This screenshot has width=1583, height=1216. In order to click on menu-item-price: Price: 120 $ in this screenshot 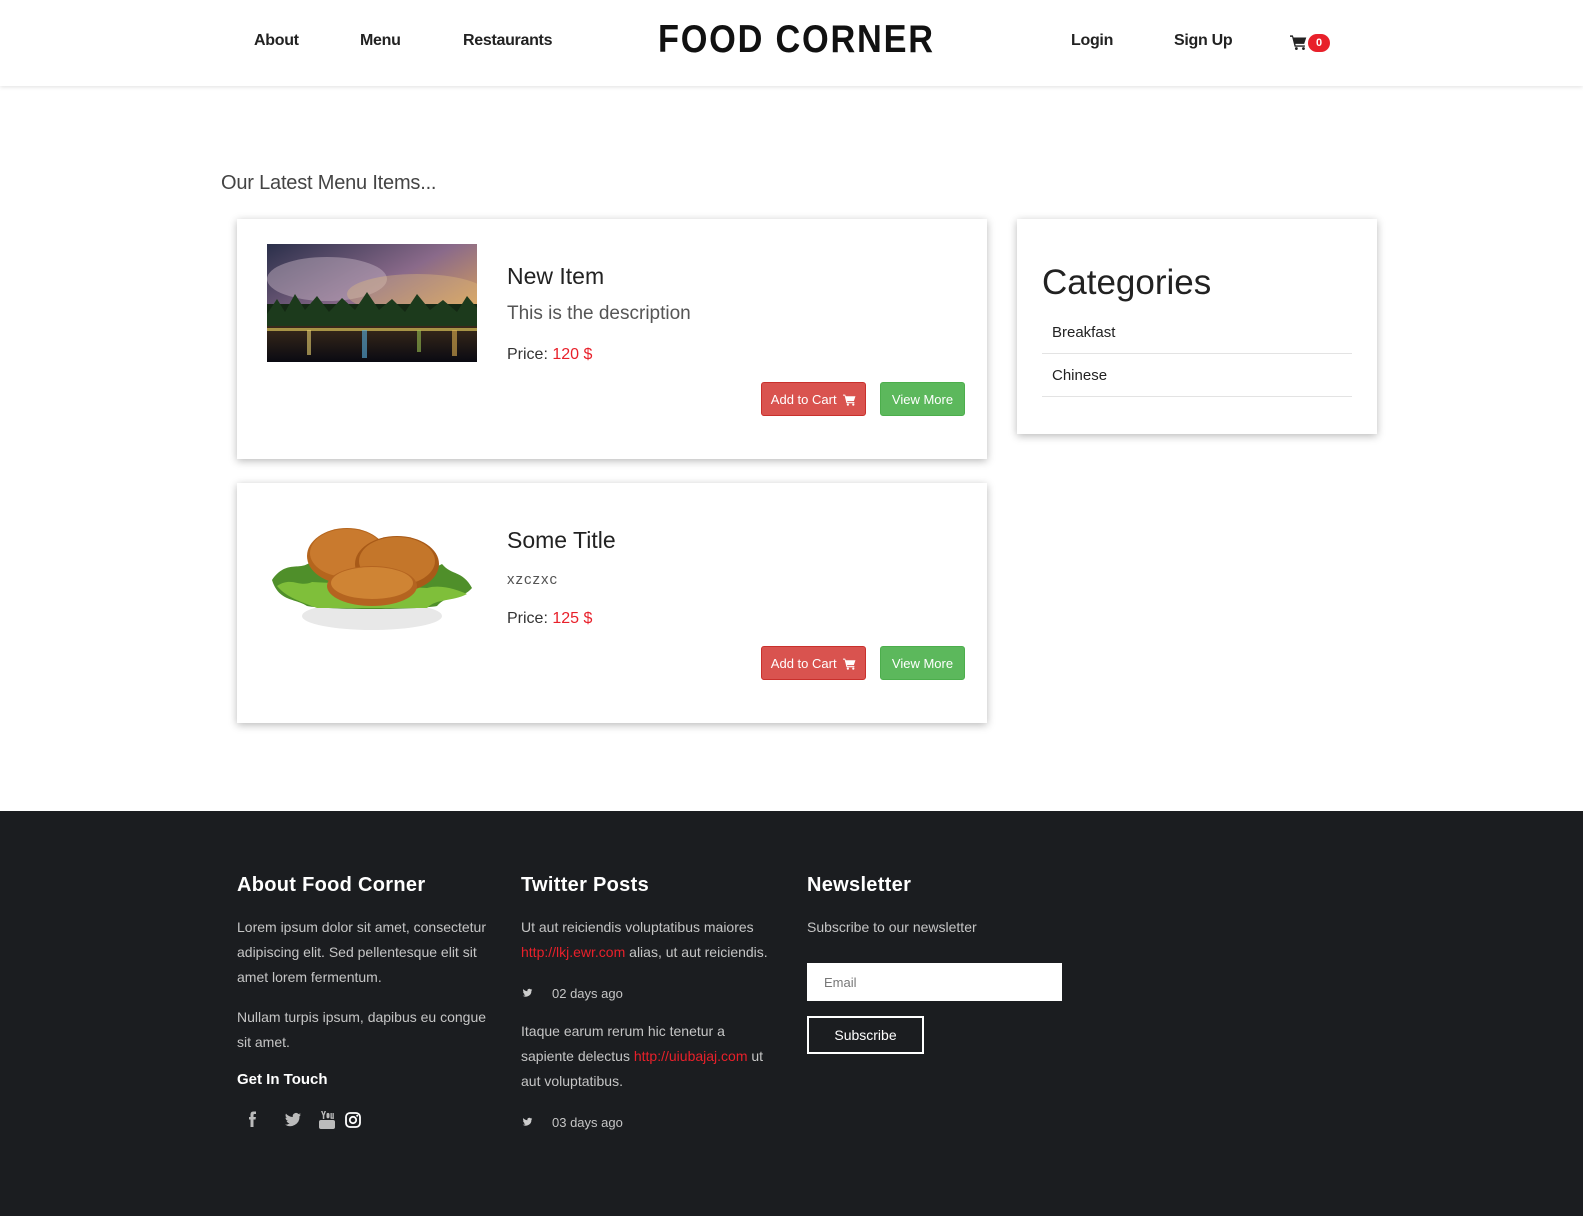, I will do `click(549, 355)`.